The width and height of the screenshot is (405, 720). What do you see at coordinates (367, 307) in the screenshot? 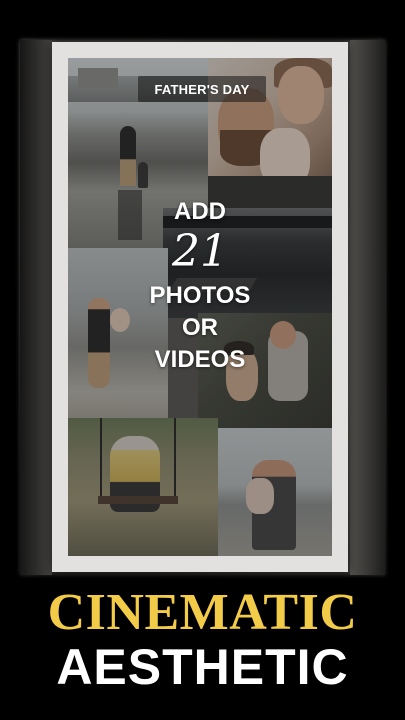
I see `backdrop-edge-right` at bounding box center [367, 307].